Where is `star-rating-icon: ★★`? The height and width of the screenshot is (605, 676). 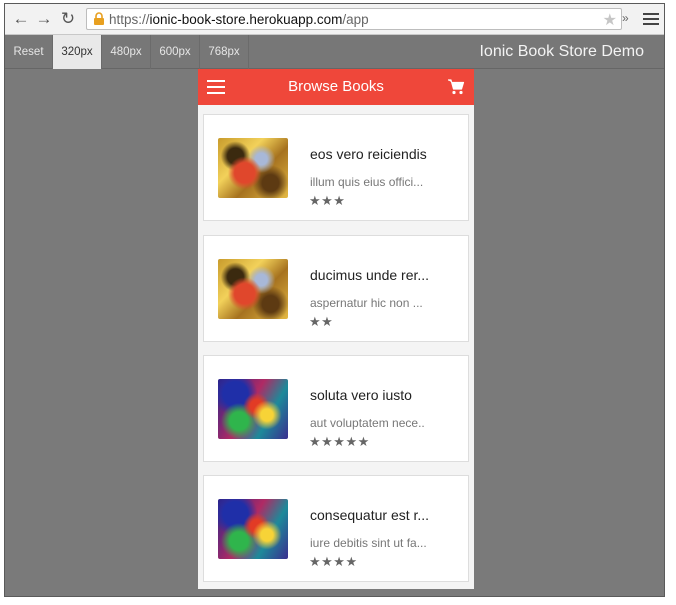
star-rating-icon: ★★ is located at coordinates (321, 321).